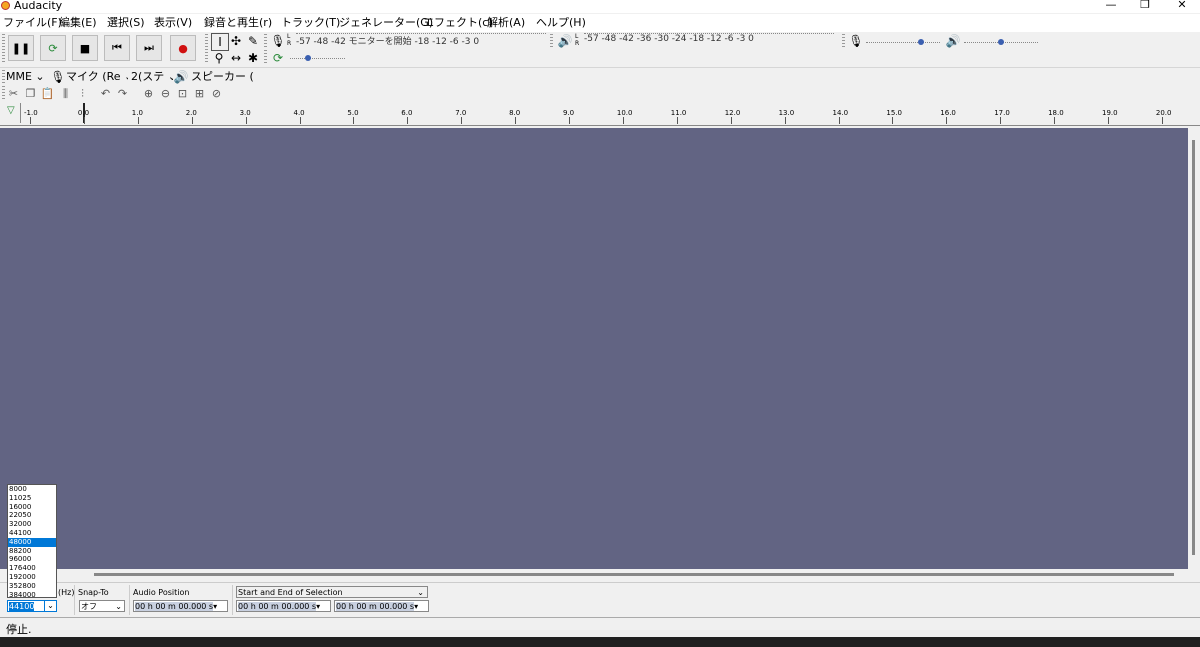  Describe the element at coordinates (82, 93) in the screenshot. I see `silence-icon: ⫶` at that location.